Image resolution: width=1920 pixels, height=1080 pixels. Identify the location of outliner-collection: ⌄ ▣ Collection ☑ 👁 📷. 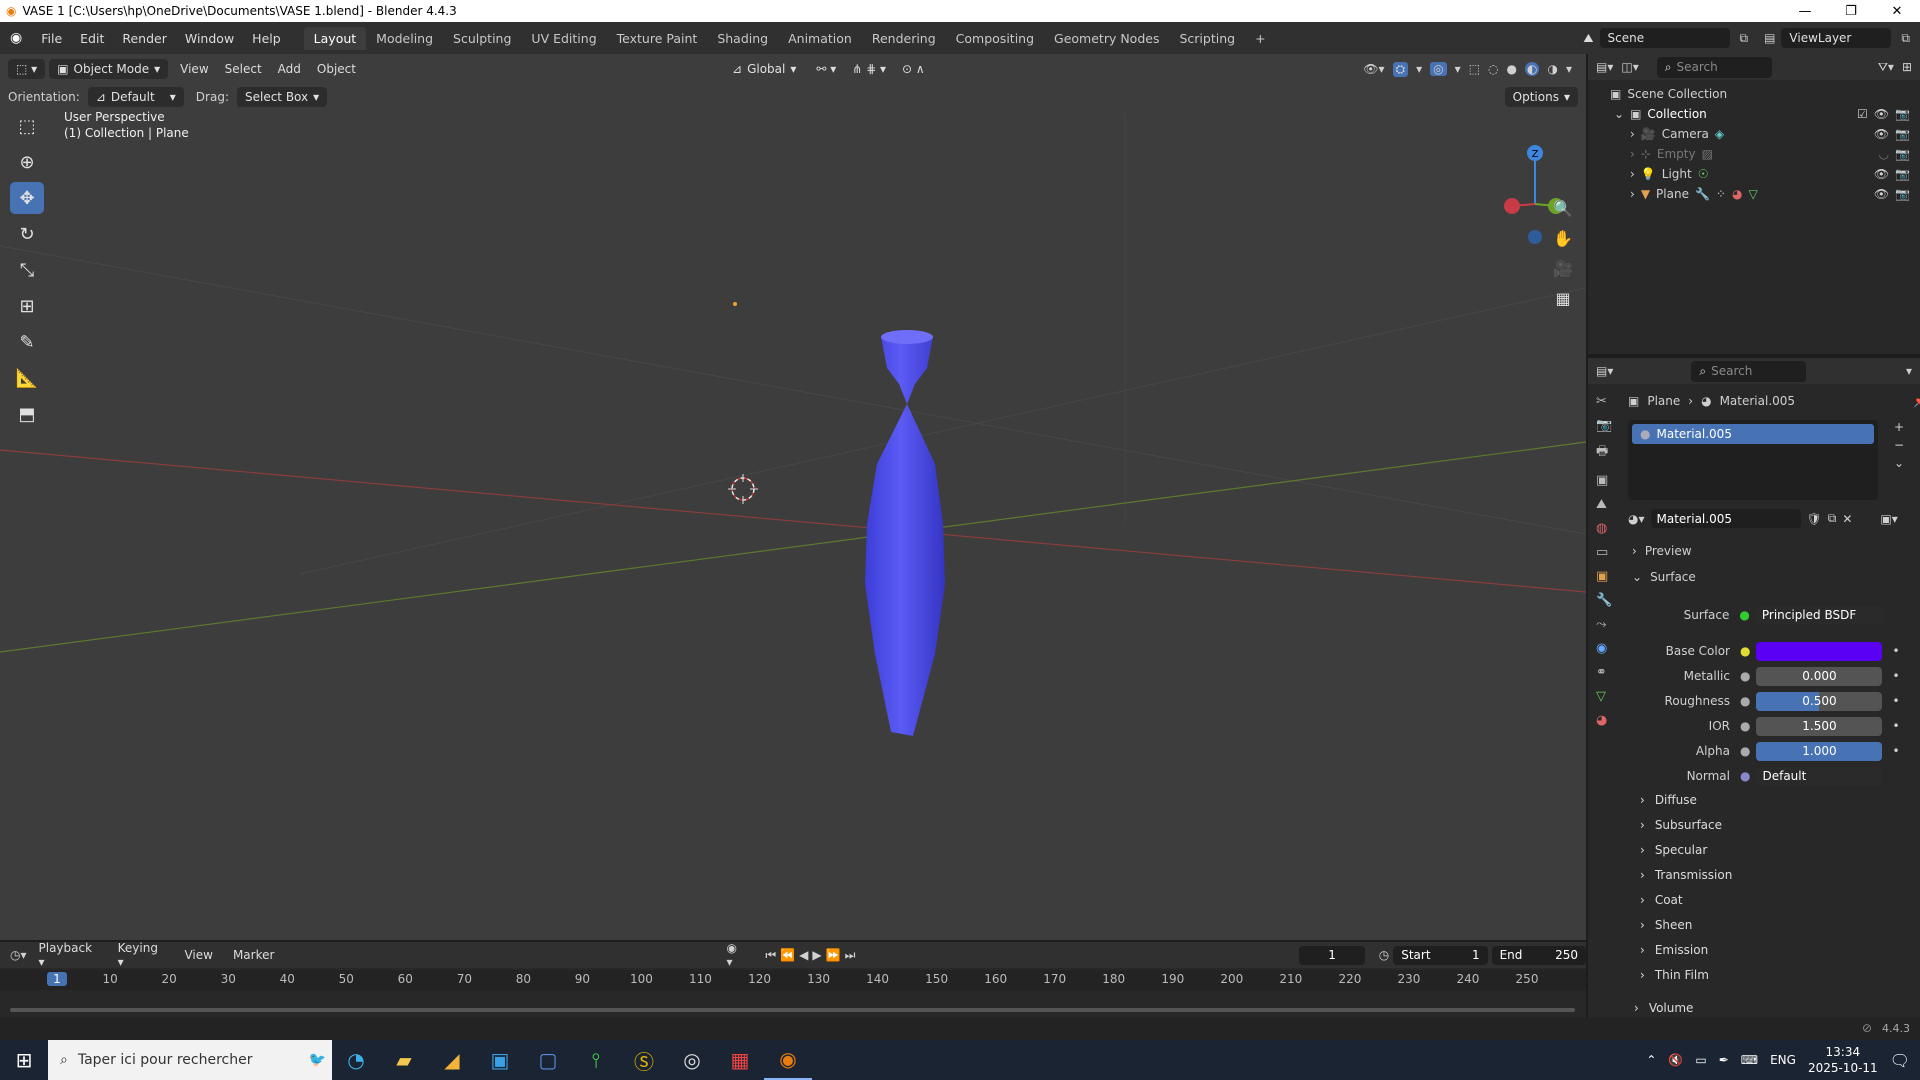
(1765, 114).